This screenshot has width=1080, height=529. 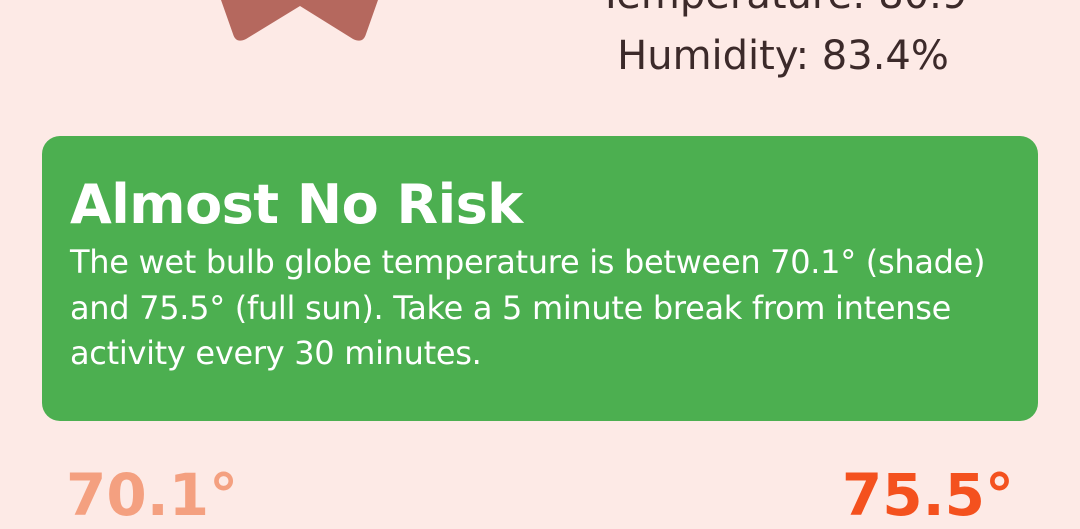 What do you see at coordinates (783, 7) in the screenshot?
I see `temperature-stat: Temperature: 80.9` at bounding box center [783, 7].